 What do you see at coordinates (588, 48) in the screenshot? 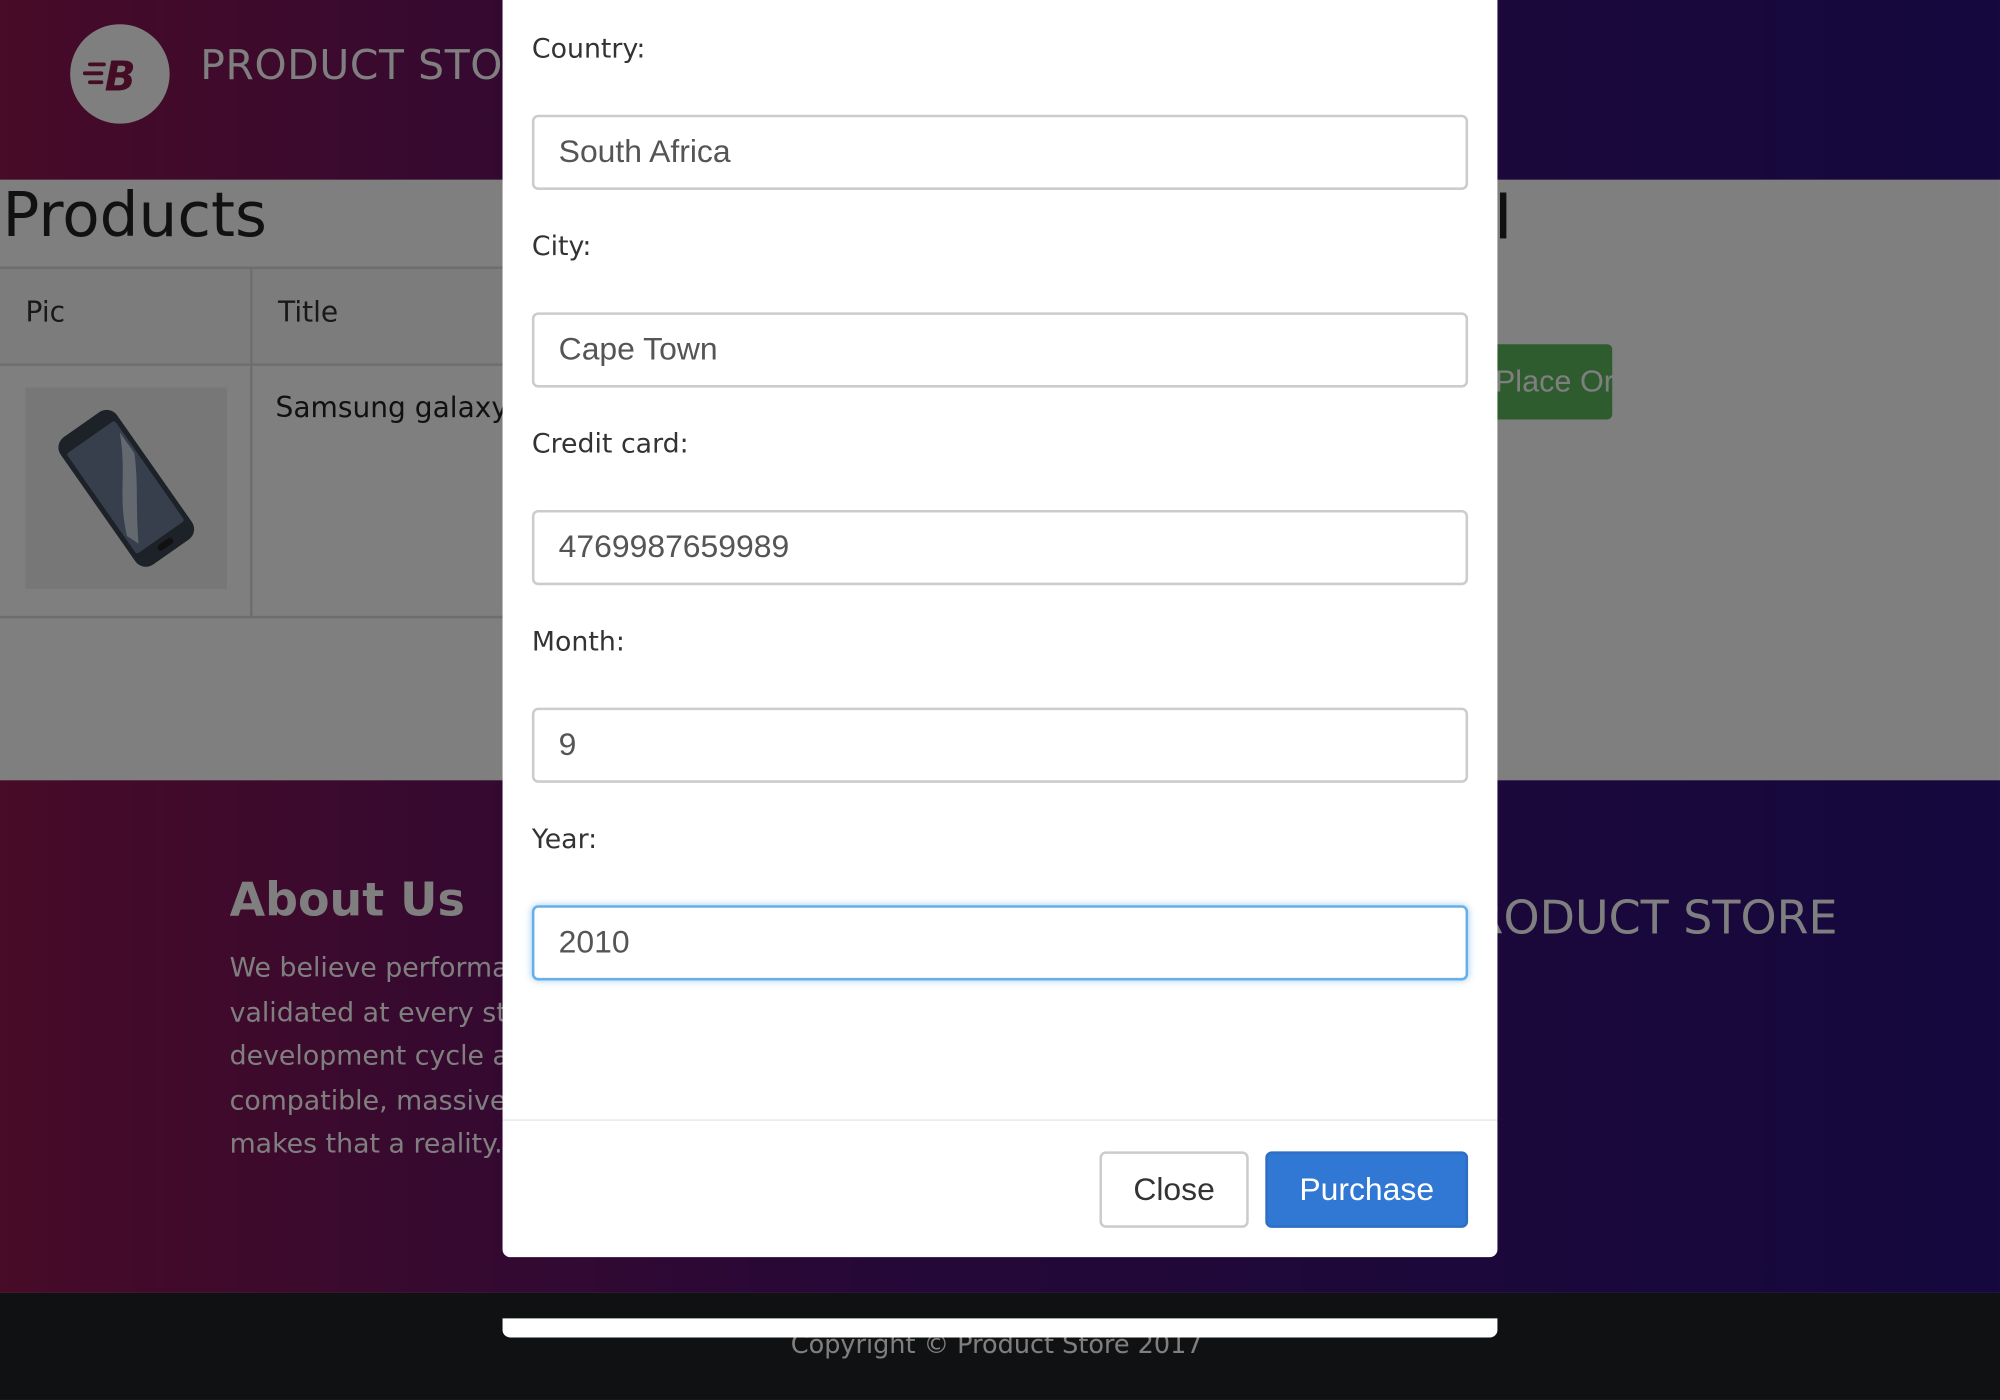
I see `country-label: Country:` at bounding box center [588, 48].